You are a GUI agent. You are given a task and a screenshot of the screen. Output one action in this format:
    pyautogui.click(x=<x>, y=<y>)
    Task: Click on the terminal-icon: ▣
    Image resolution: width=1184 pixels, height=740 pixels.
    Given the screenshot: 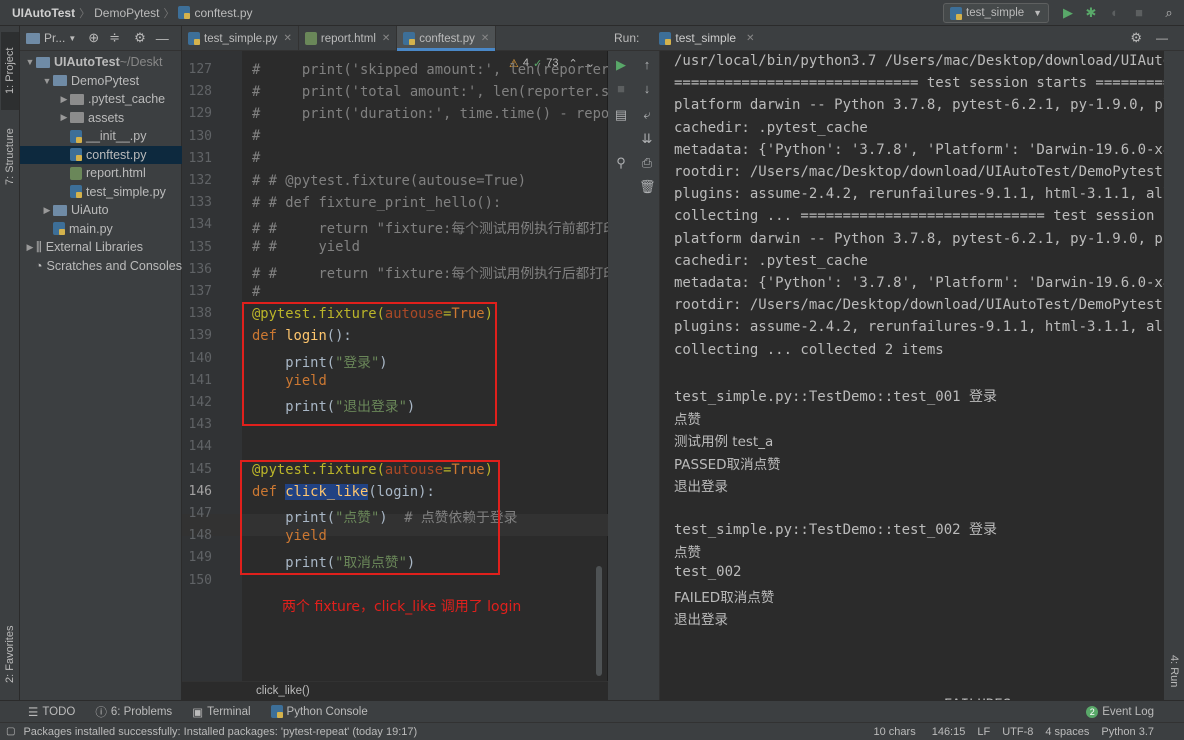 What is the action you would take?
    pyautogui.click(x=198, y=712)
    